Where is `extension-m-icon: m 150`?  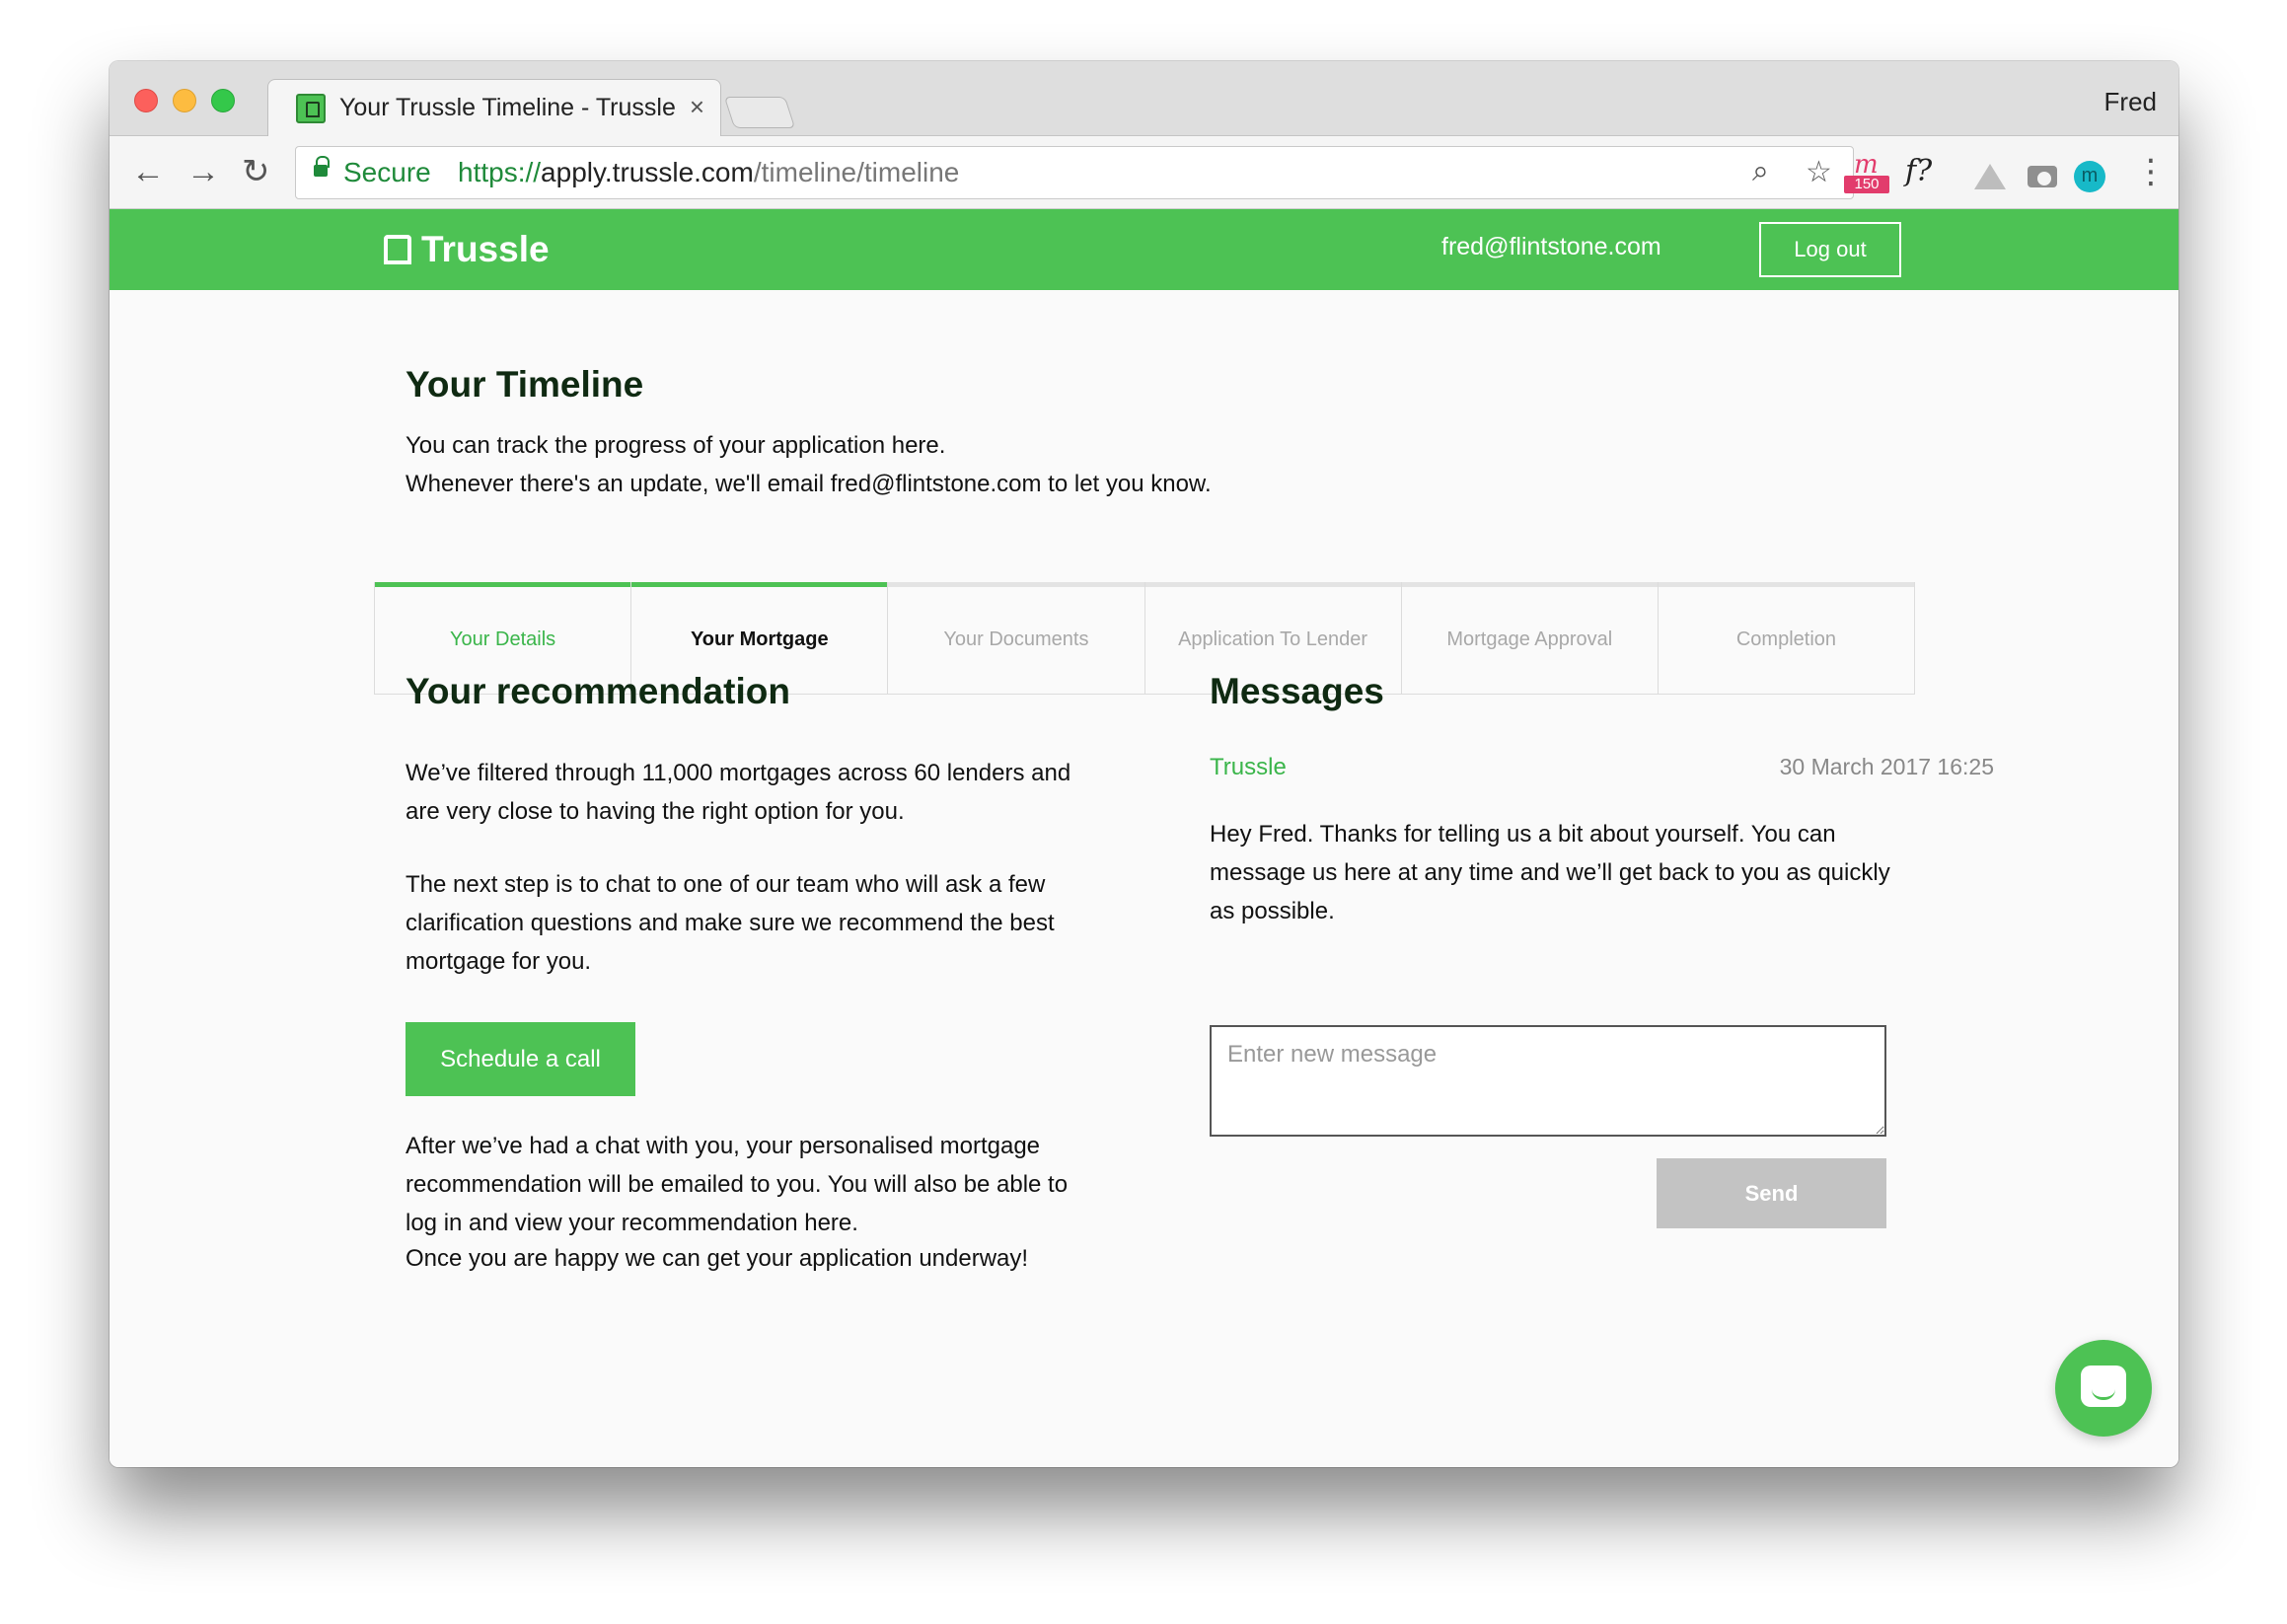 extension-m-icon: m 150 is located at coordinates (1867, 171).